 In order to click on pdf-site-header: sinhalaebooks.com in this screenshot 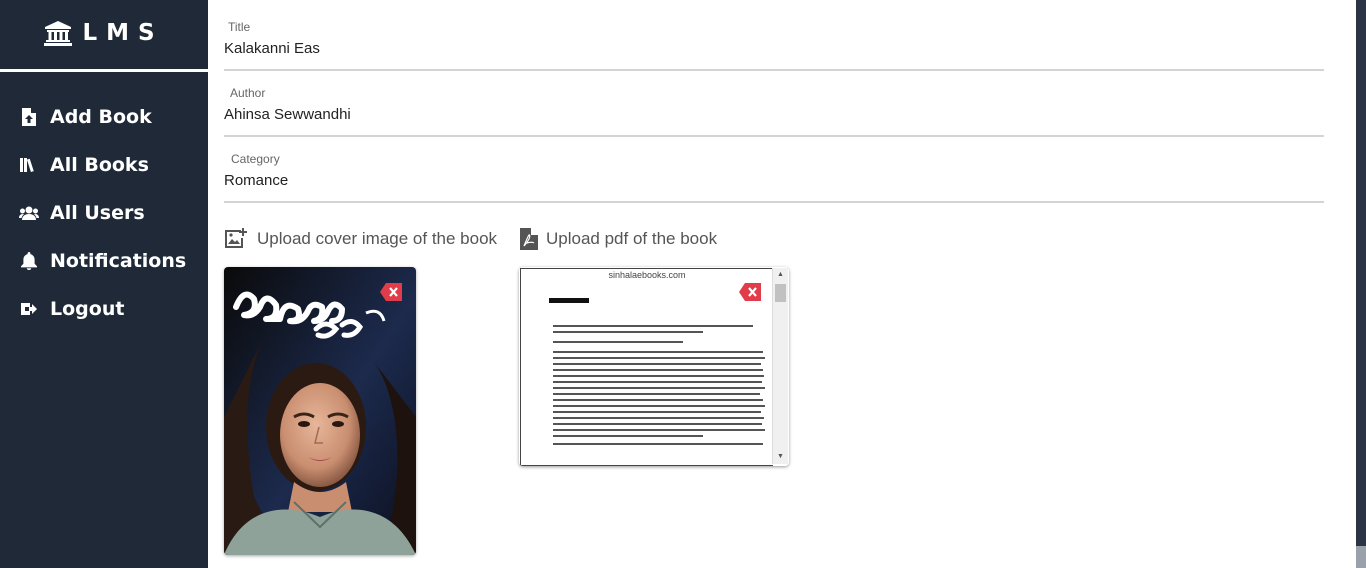, I will do `click(647, 275)`.